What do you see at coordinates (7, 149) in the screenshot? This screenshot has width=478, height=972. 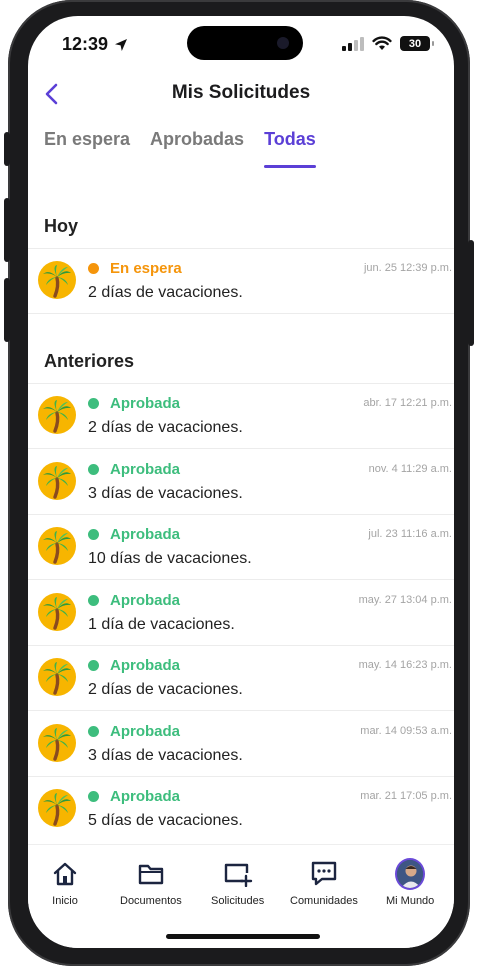 I see `side-button-action` at bounding box center [7, 149].